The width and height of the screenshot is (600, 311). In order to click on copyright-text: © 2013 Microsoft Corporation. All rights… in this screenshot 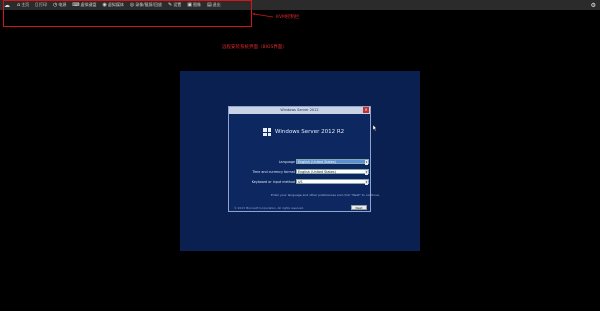, I will do `click(269, 208)`.